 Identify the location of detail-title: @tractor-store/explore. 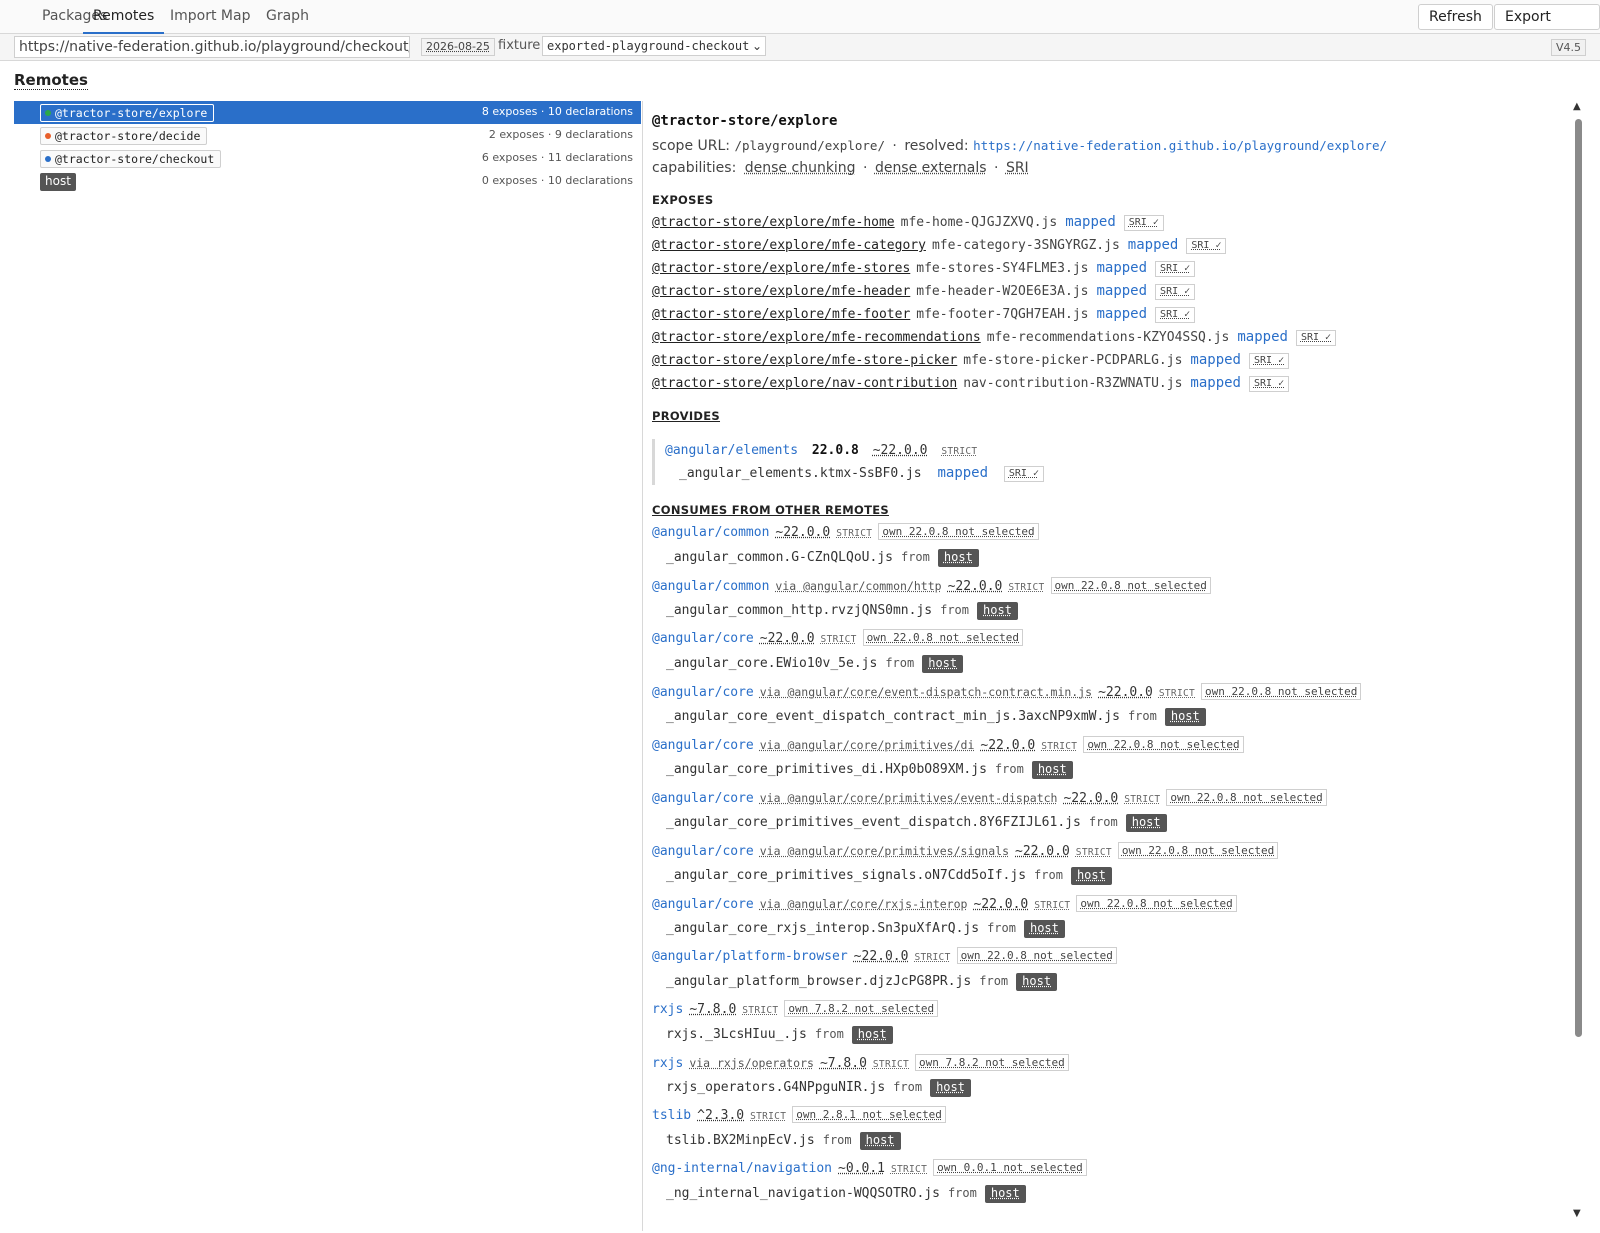
(745, 121).